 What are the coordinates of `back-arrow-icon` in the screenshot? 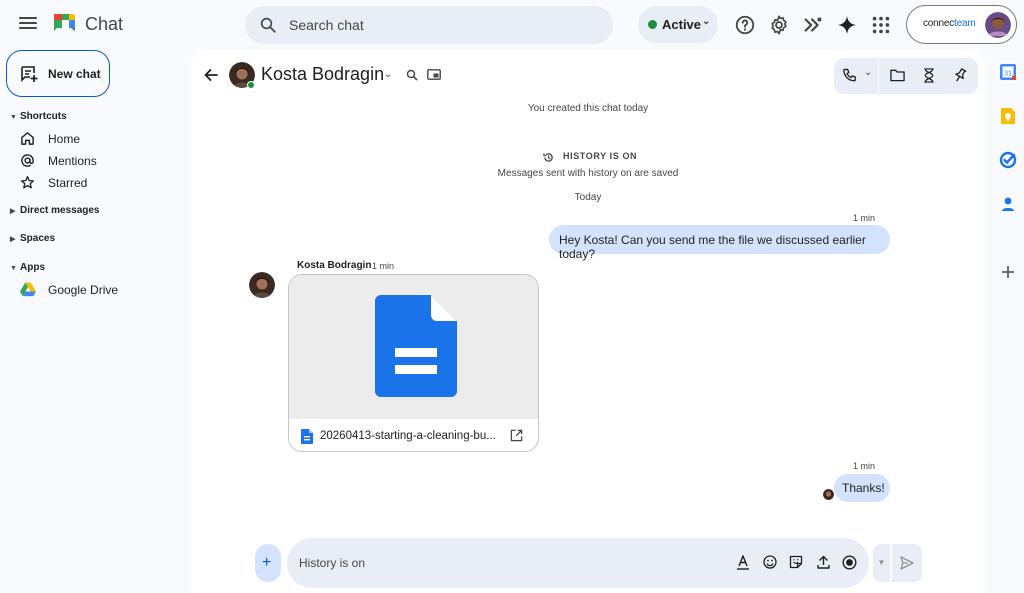 It's located at (211, 75).